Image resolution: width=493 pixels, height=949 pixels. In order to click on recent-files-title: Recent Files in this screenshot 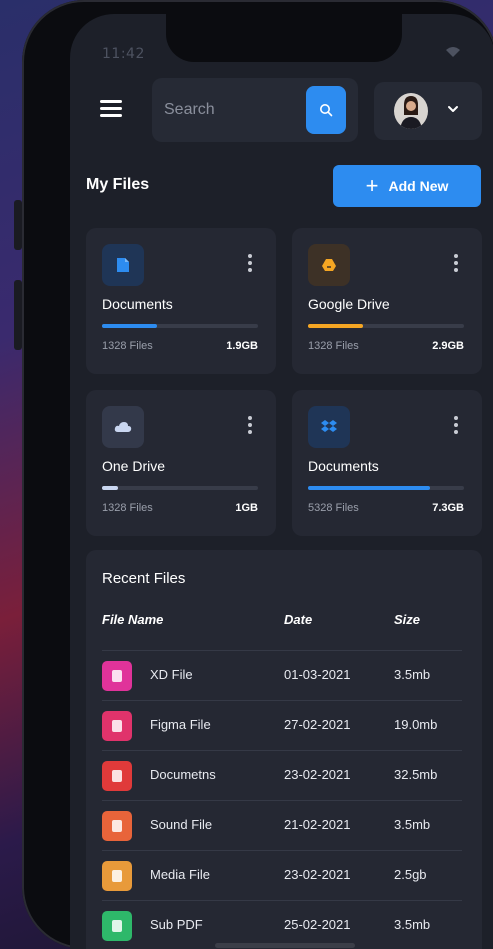, I will do `click(144, 578)`.